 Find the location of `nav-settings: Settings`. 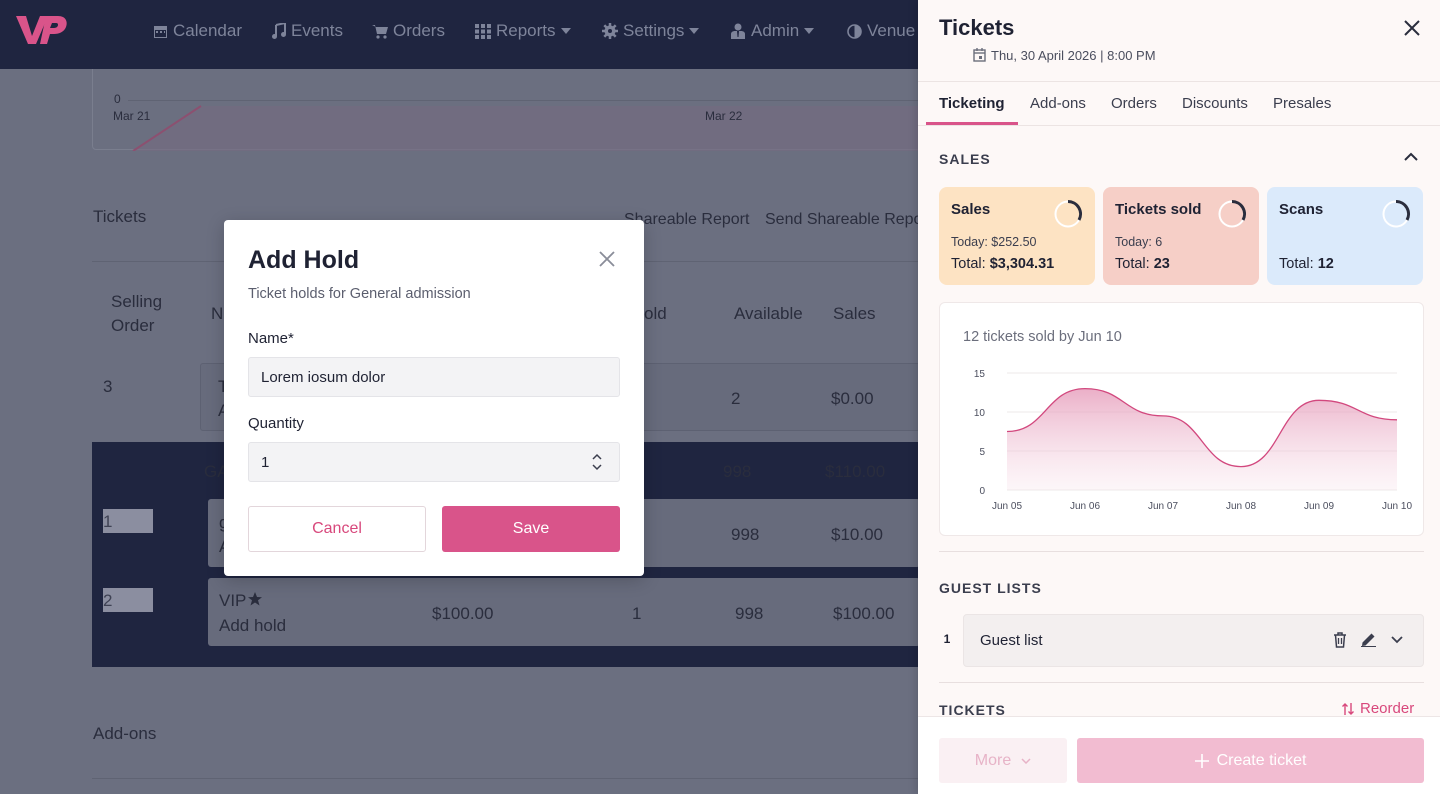

nav-settings: Settings is located at coordinates (651, 31).